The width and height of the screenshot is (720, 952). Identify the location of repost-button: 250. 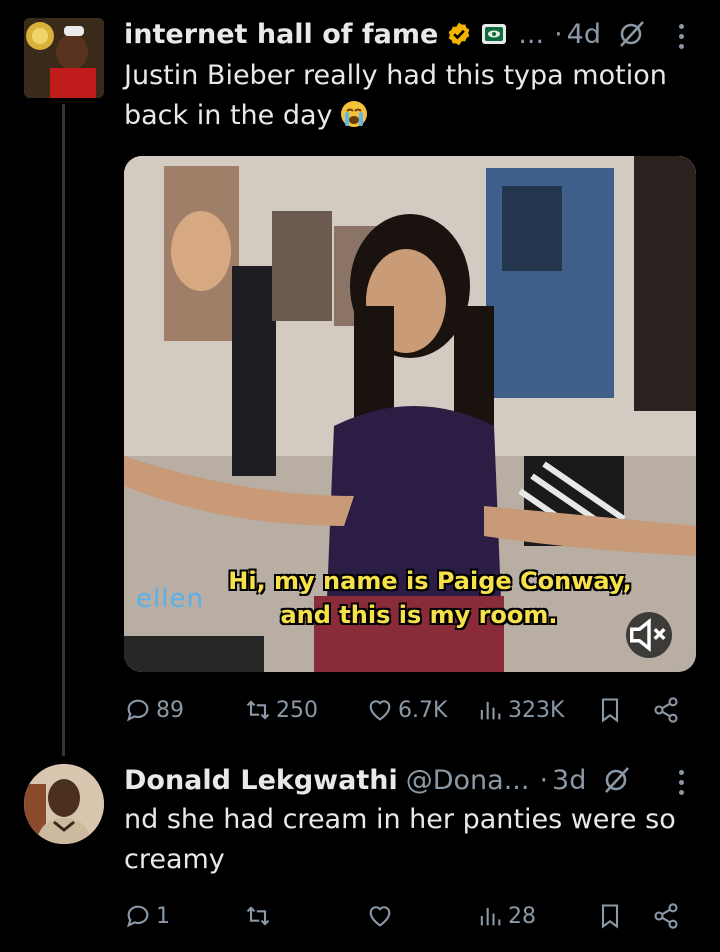
(281, 710).